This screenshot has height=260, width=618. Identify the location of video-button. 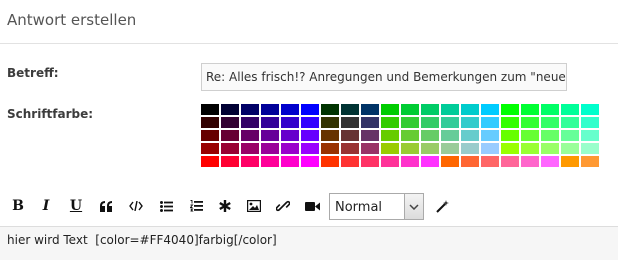
(312, 206).